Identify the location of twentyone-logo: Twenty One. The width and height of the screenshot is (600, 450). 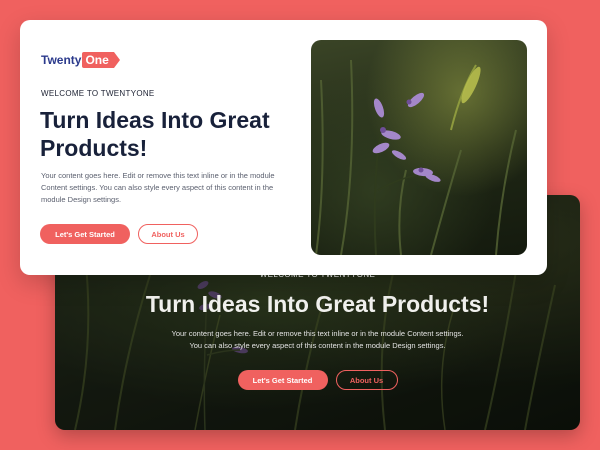
(81, 60).